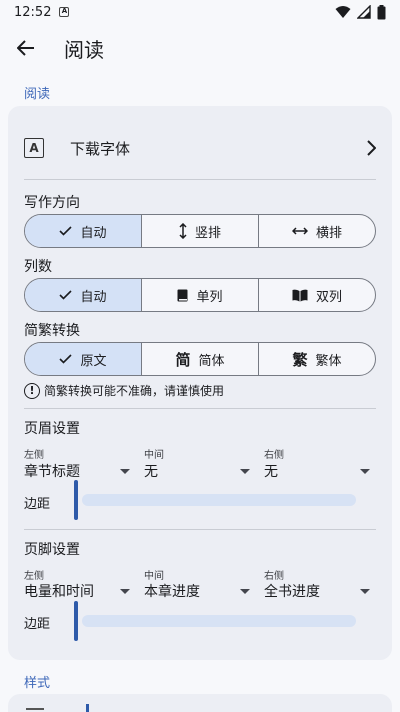  Describe the element at coordinates (35, 709) in the screenshot. I see `style-row-icon` at that location.